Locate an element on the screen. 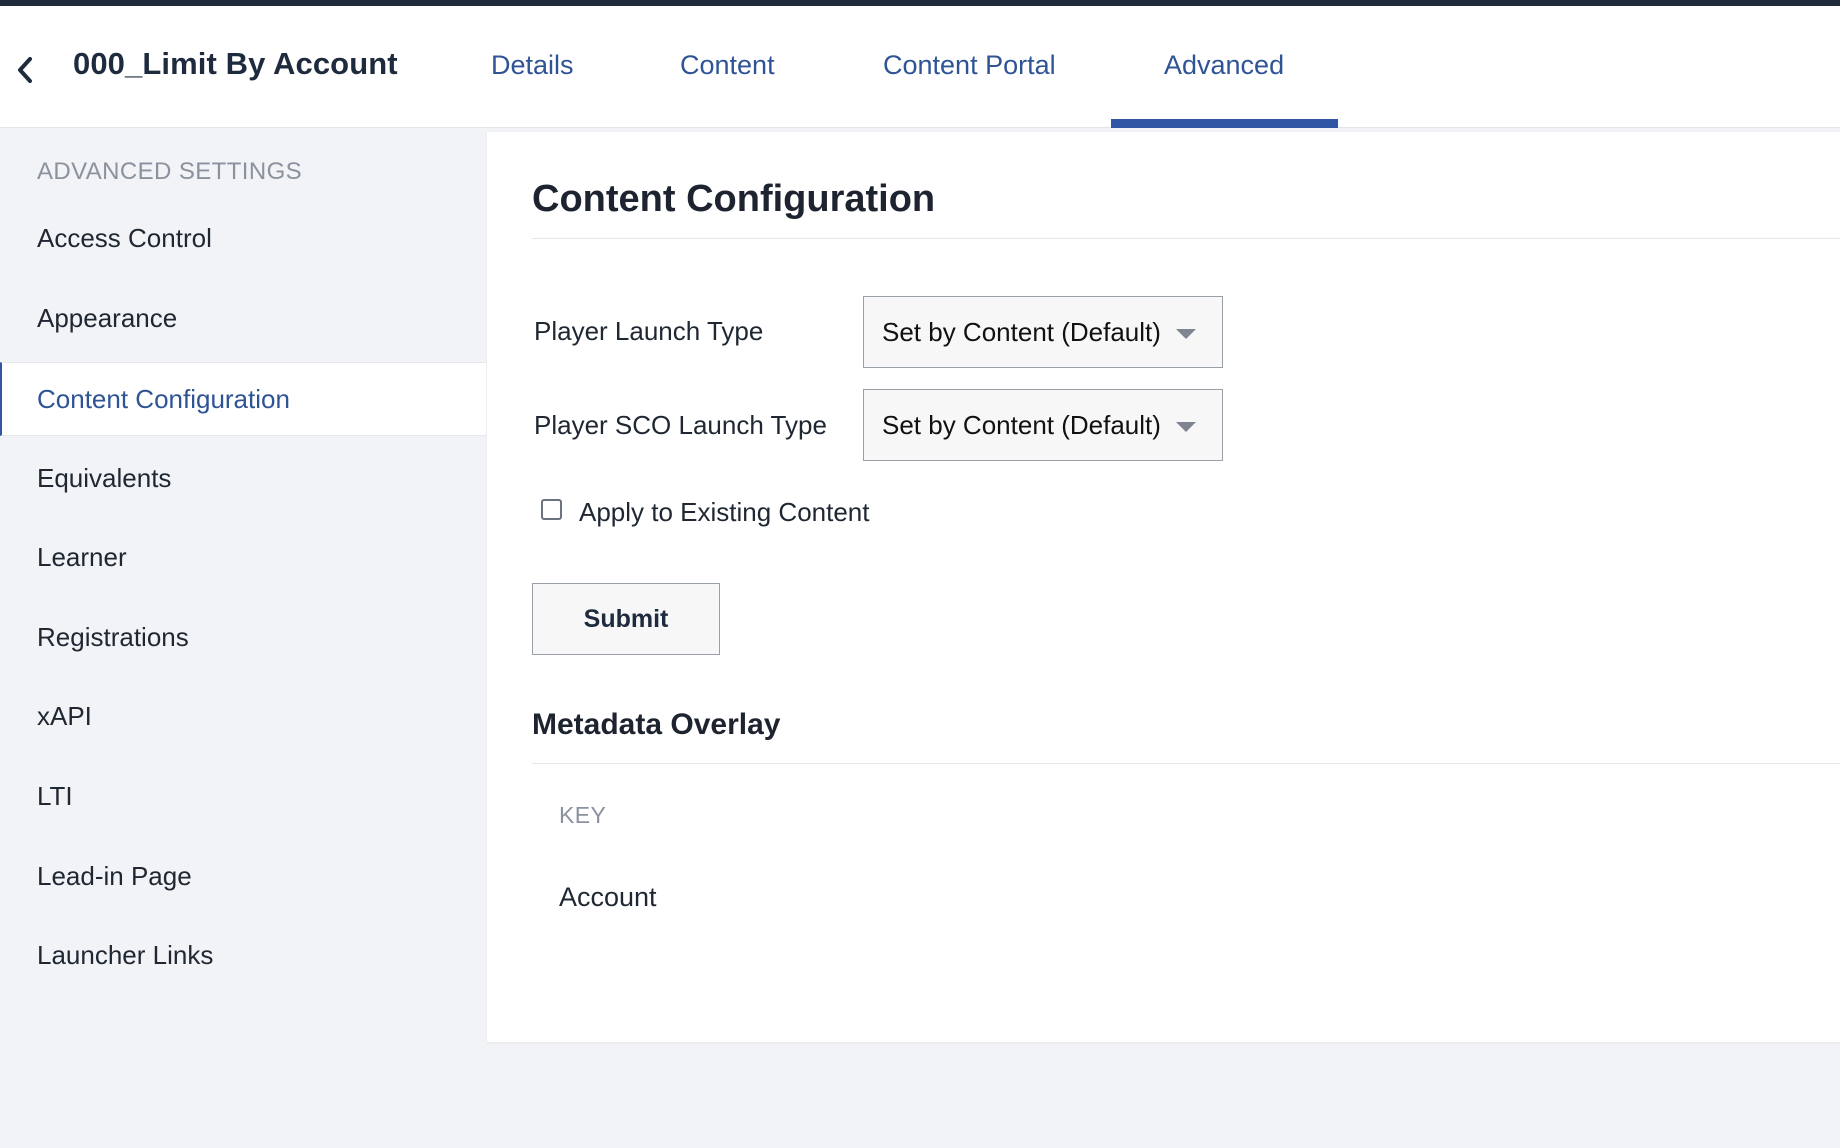 This screenshot has height=1148, width=1840. sidebar-item-label: Registrations is located at coordinates (113, 636).